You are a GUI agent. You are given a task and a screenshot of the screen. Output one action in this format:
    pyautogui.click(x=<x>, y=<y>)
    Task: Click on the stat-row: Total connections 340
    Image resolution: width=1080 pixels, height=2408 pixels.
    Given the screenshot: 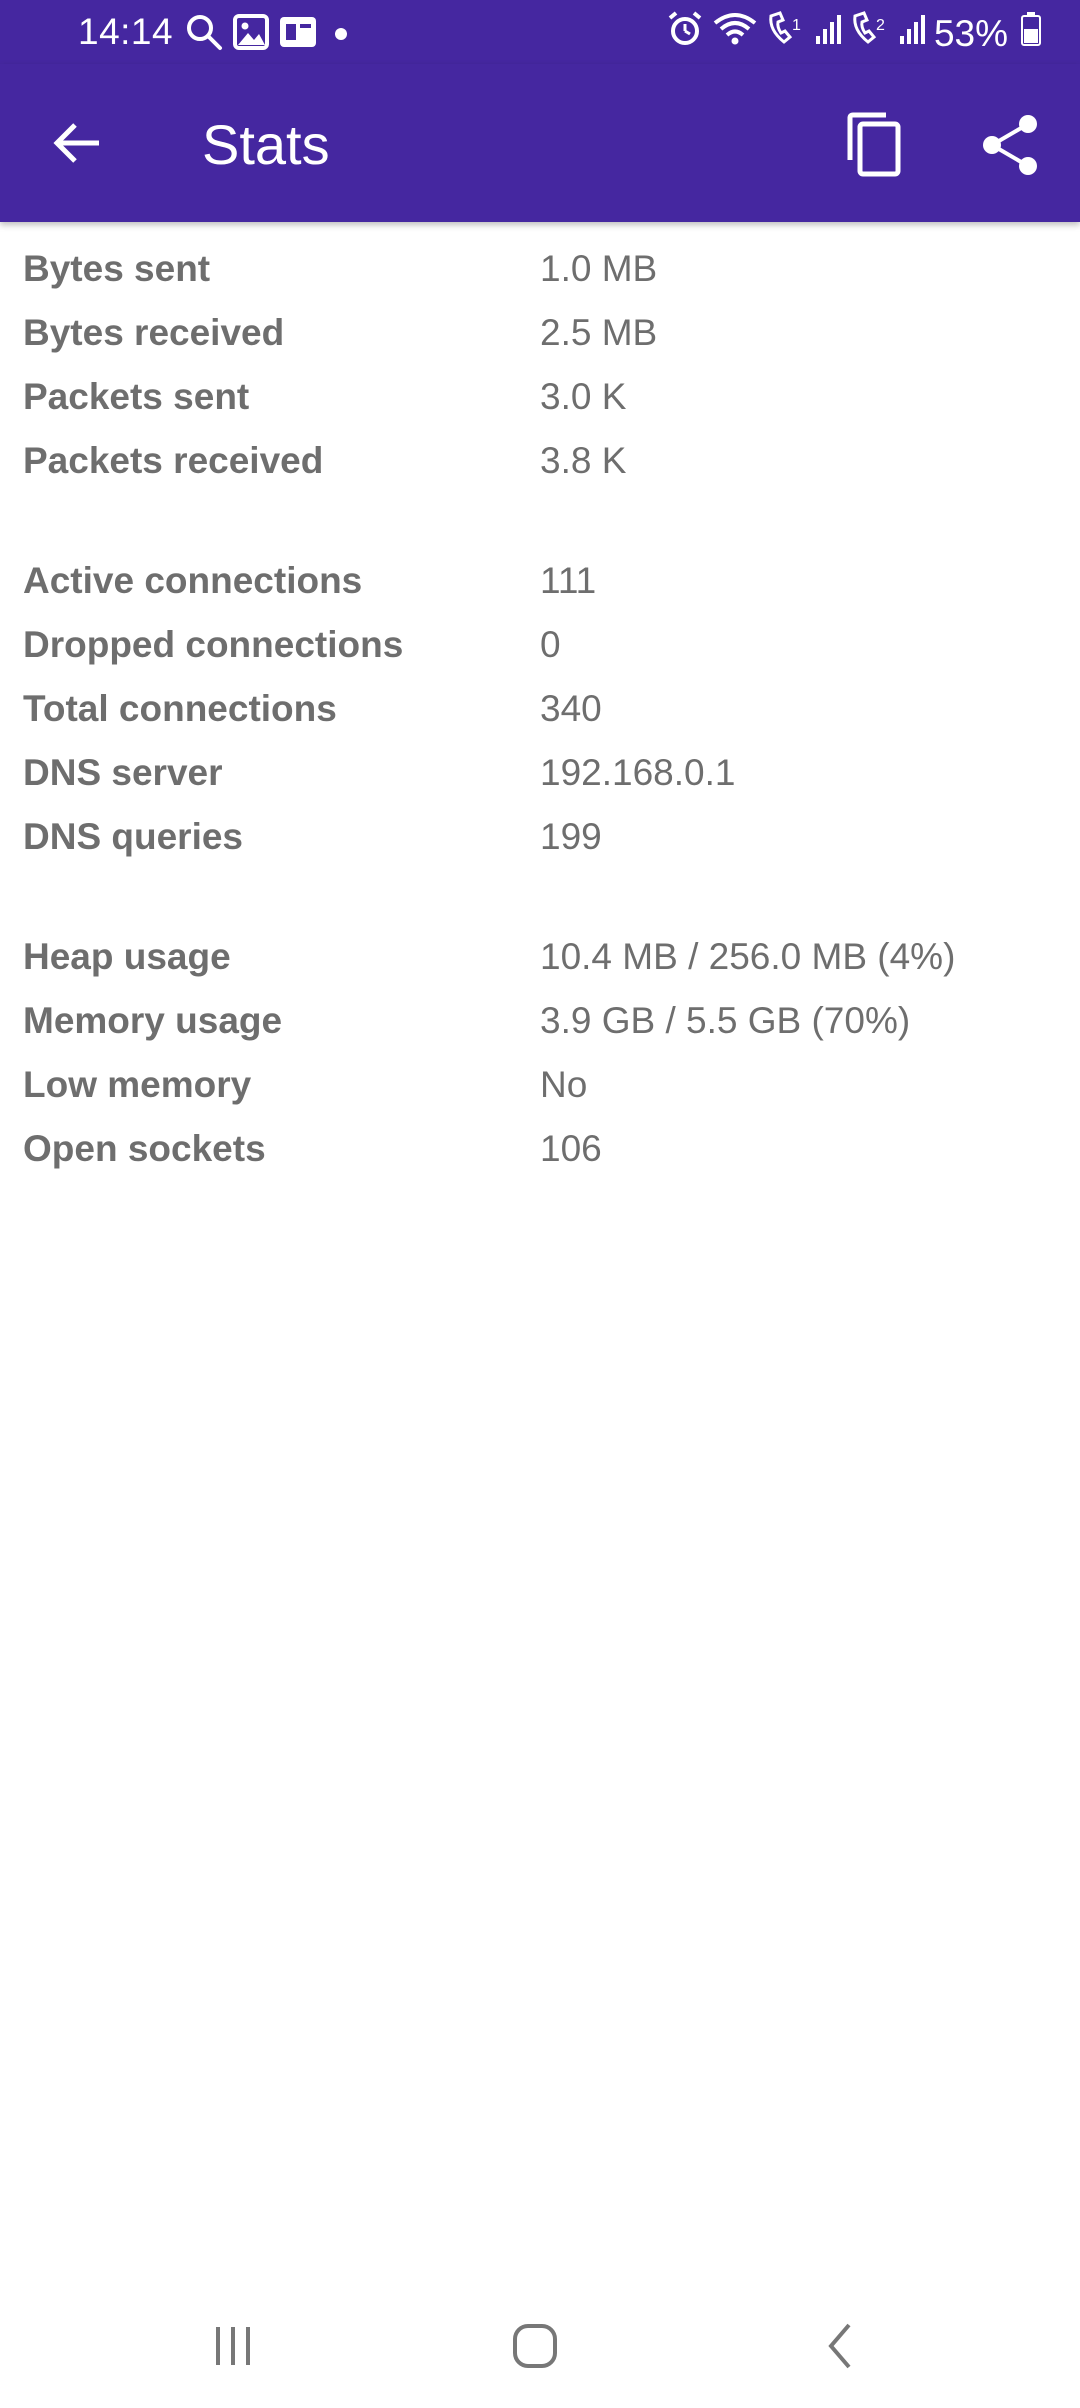 What is the action you would take?
    pyautogui.click(x=540, y=710)
    